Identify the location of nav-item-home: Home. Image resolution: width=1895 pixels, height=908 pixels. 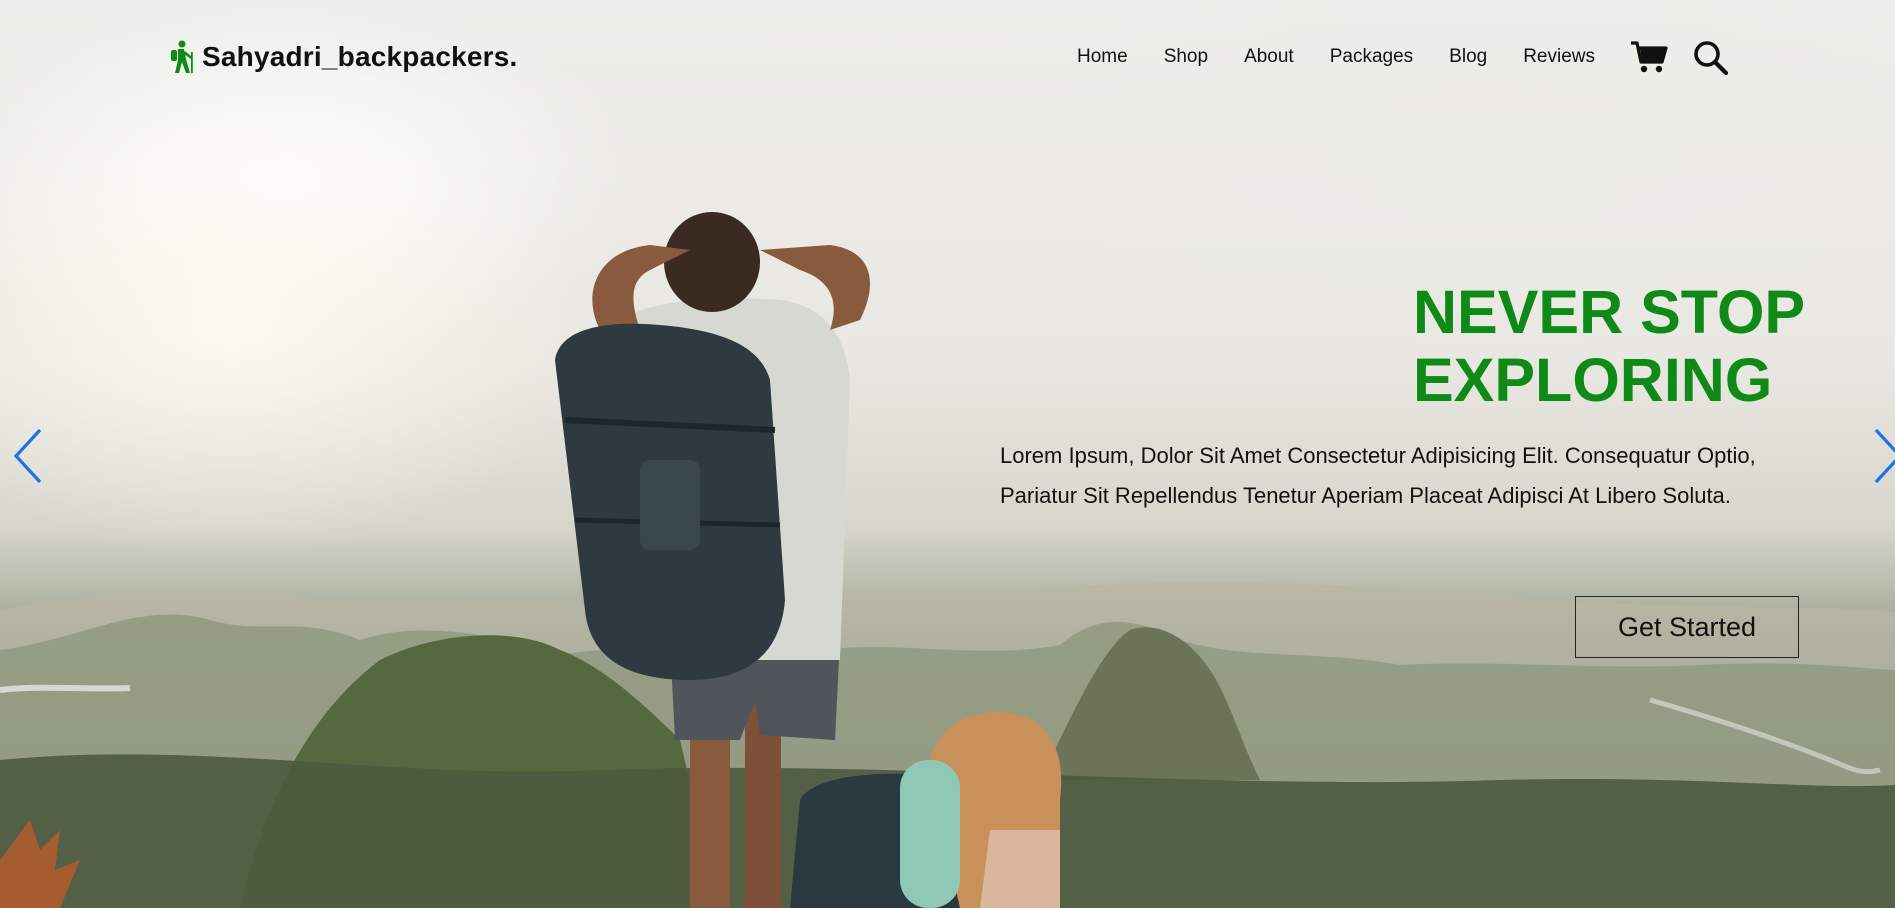
(1102, 57).